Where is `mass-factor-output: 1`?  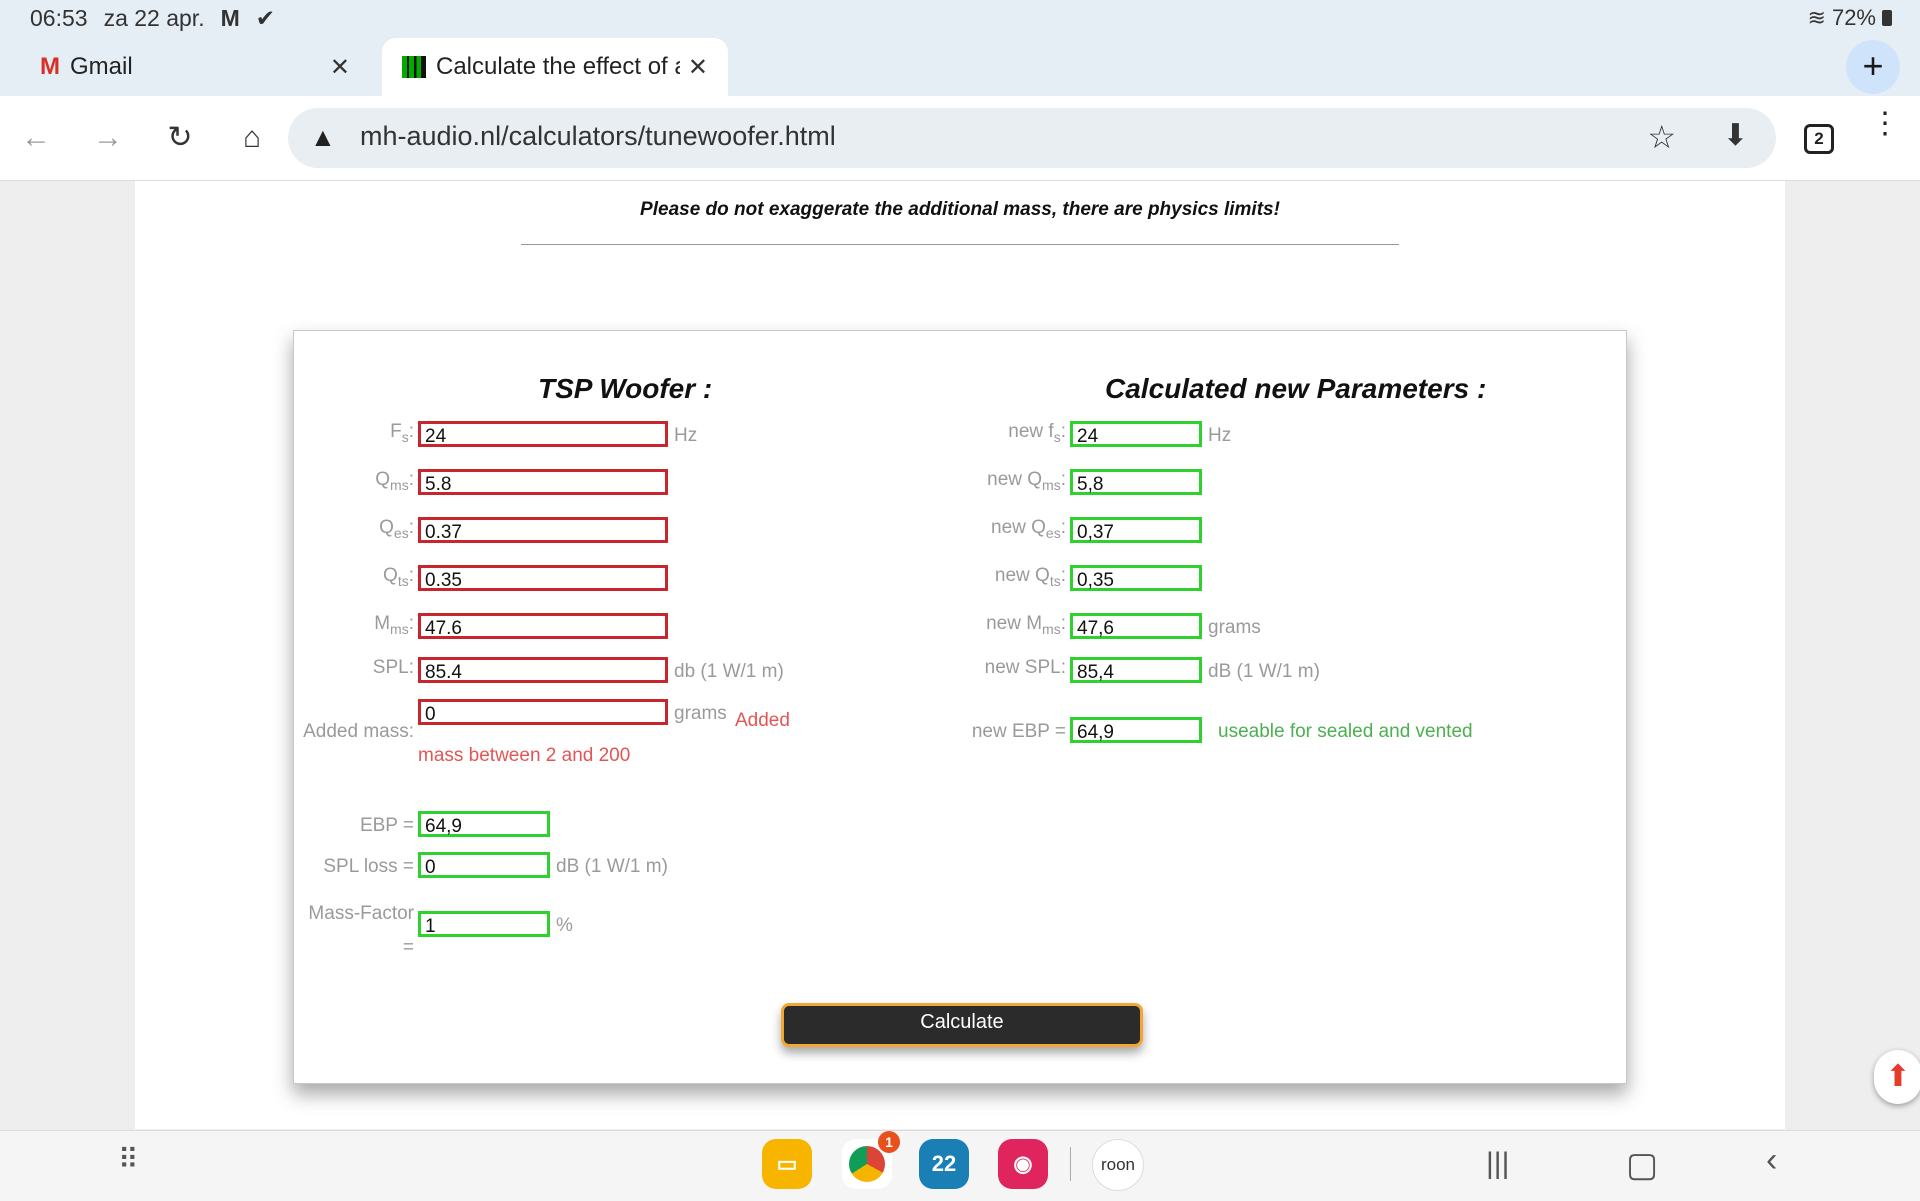
mass-factor-output: 1 is located at coordinates (484, 924).